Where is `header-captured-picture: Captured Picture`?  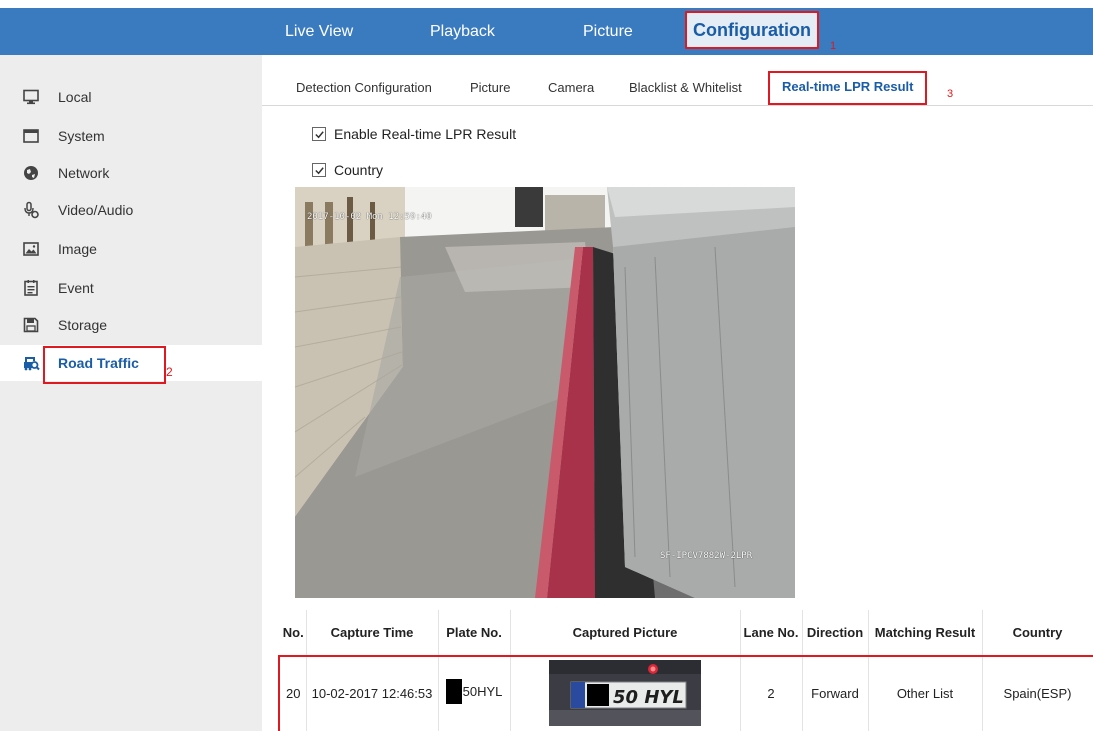
header-captured-picture: Captured Picture is located at coordinates (625, 633).